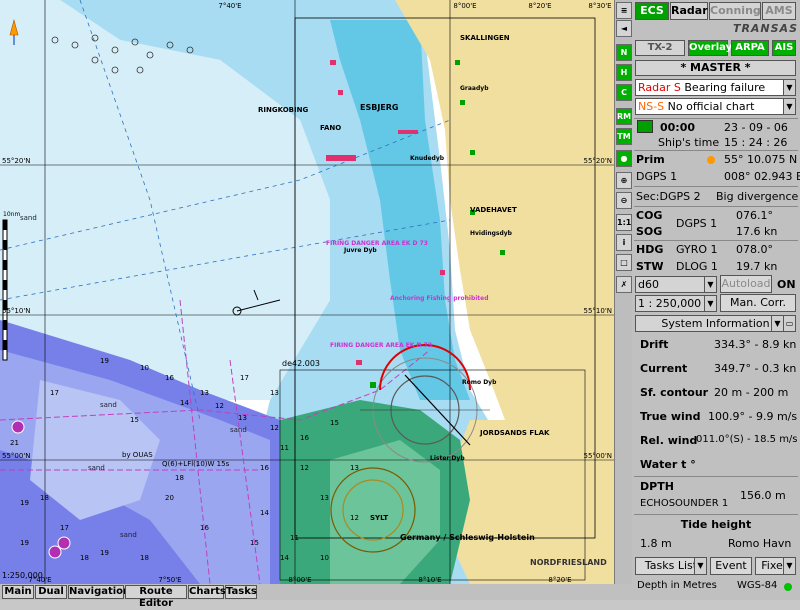 This screenshot has height=610, width=800. I want to click on tab-charts: Charts, so click(207, 592).